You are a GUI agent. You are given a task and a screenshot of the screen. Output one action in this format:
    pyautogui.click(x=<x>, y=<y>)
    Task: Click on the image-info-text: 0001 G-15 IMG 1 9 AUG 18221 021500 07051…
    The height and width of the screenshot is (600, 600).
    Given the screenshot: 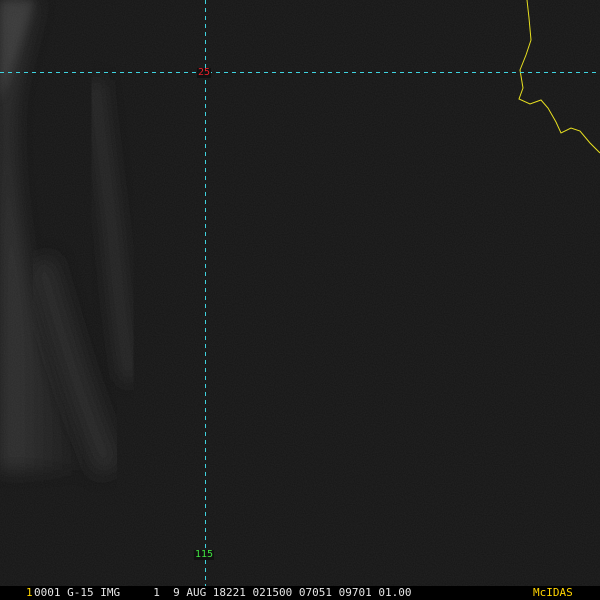 What is the action you would take?
    pyautogui.click(x=223, y=592)
    